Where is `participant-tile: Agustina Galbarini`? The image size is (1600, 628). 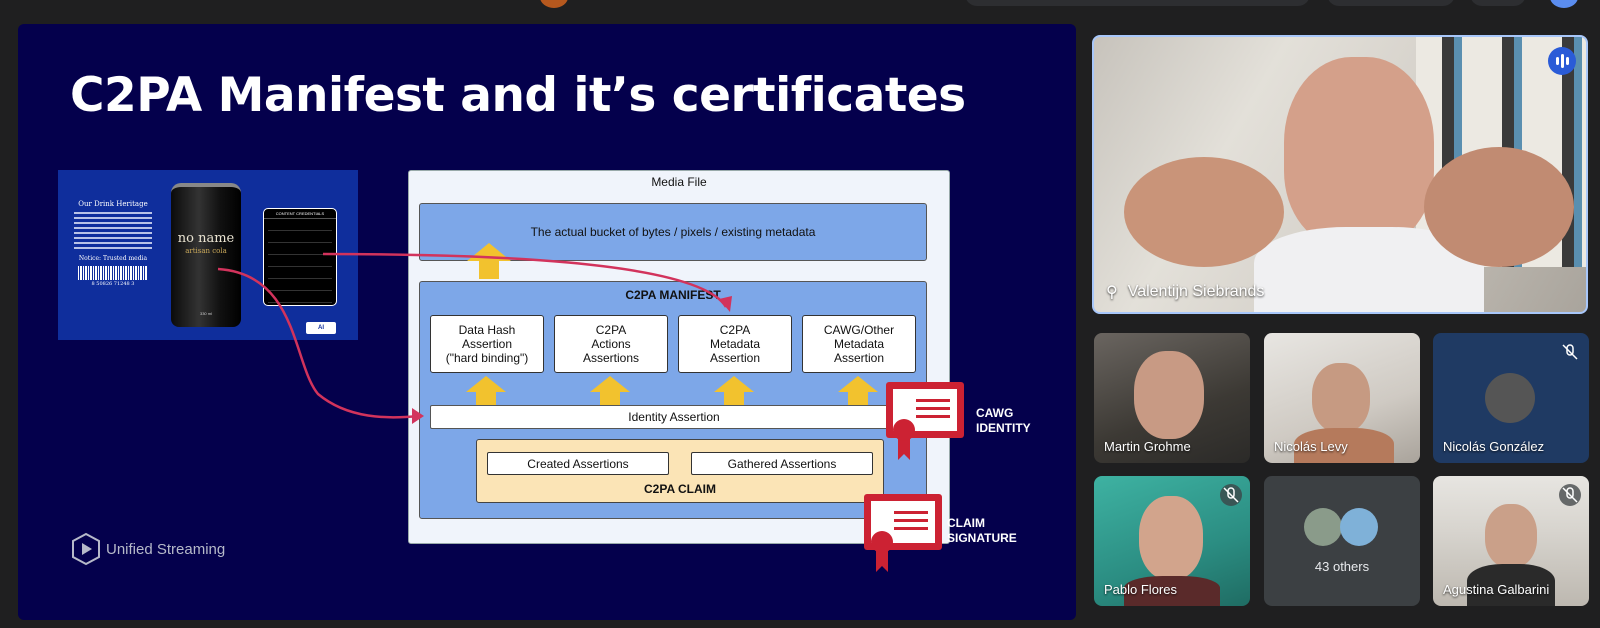
participant-tile: Agustina Galbarini is located at coordinates (1511, 541).